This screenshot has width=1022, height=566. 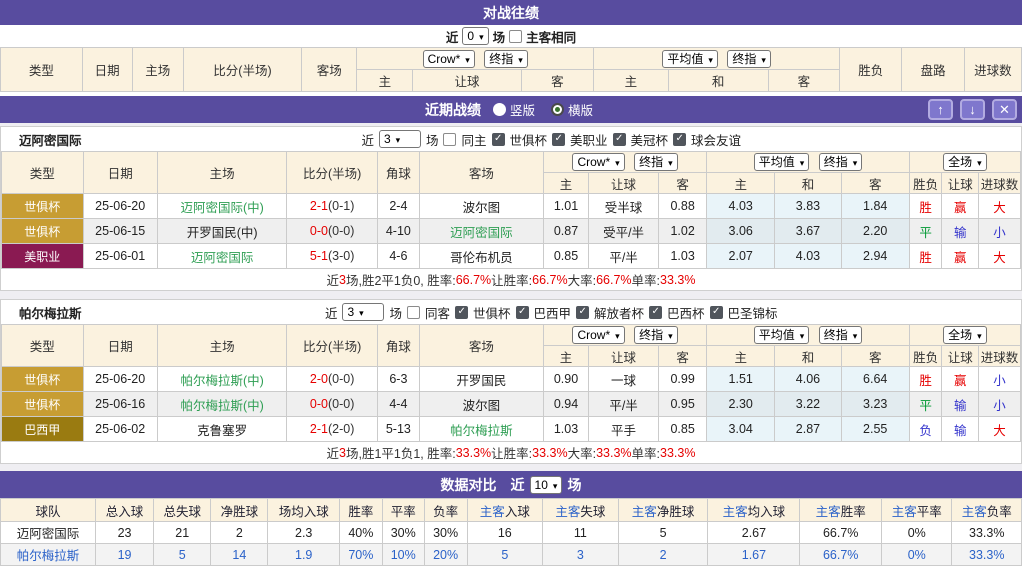 What do you see at coordinates (303, 532) in the screenshot?
I see `compare-stat-cell: 2.3` at bounding box center [303, 532].